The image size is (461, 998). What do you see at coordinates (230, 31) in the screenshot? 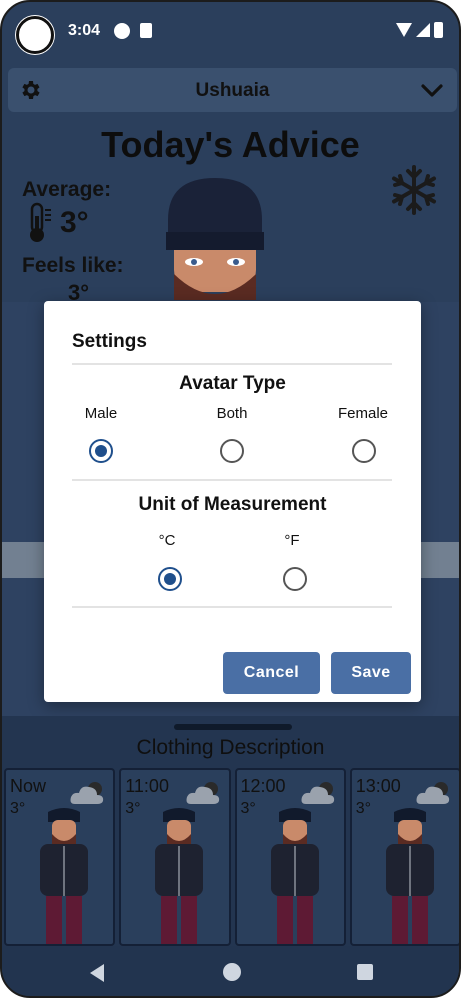
I see `status-bar: 3:04` at bounding box center [230, 31].